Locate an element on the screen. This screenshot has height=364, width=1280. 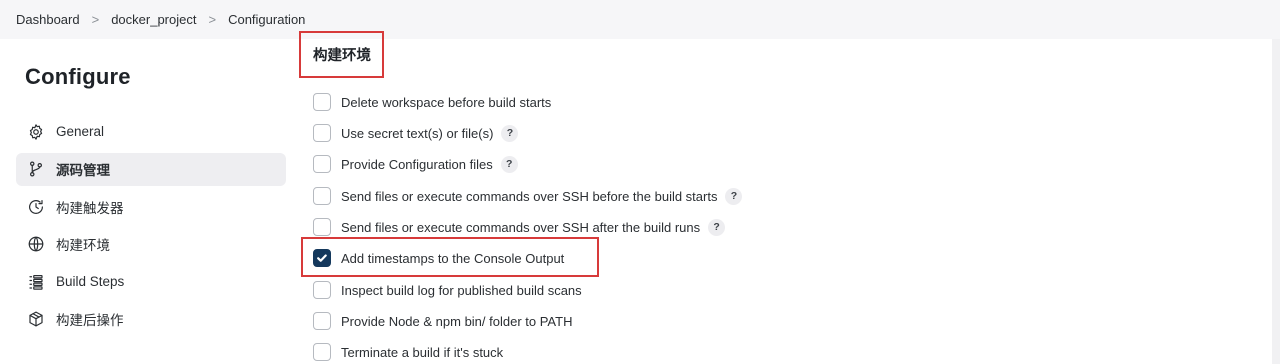
box-icon is located at coordinates (36, 319).